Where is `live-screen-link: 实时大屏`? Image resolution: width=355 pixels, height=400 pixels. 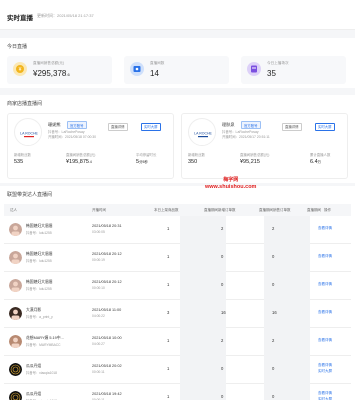 live-screen-link: 实时大屏 is located at coordinates (325, 371).